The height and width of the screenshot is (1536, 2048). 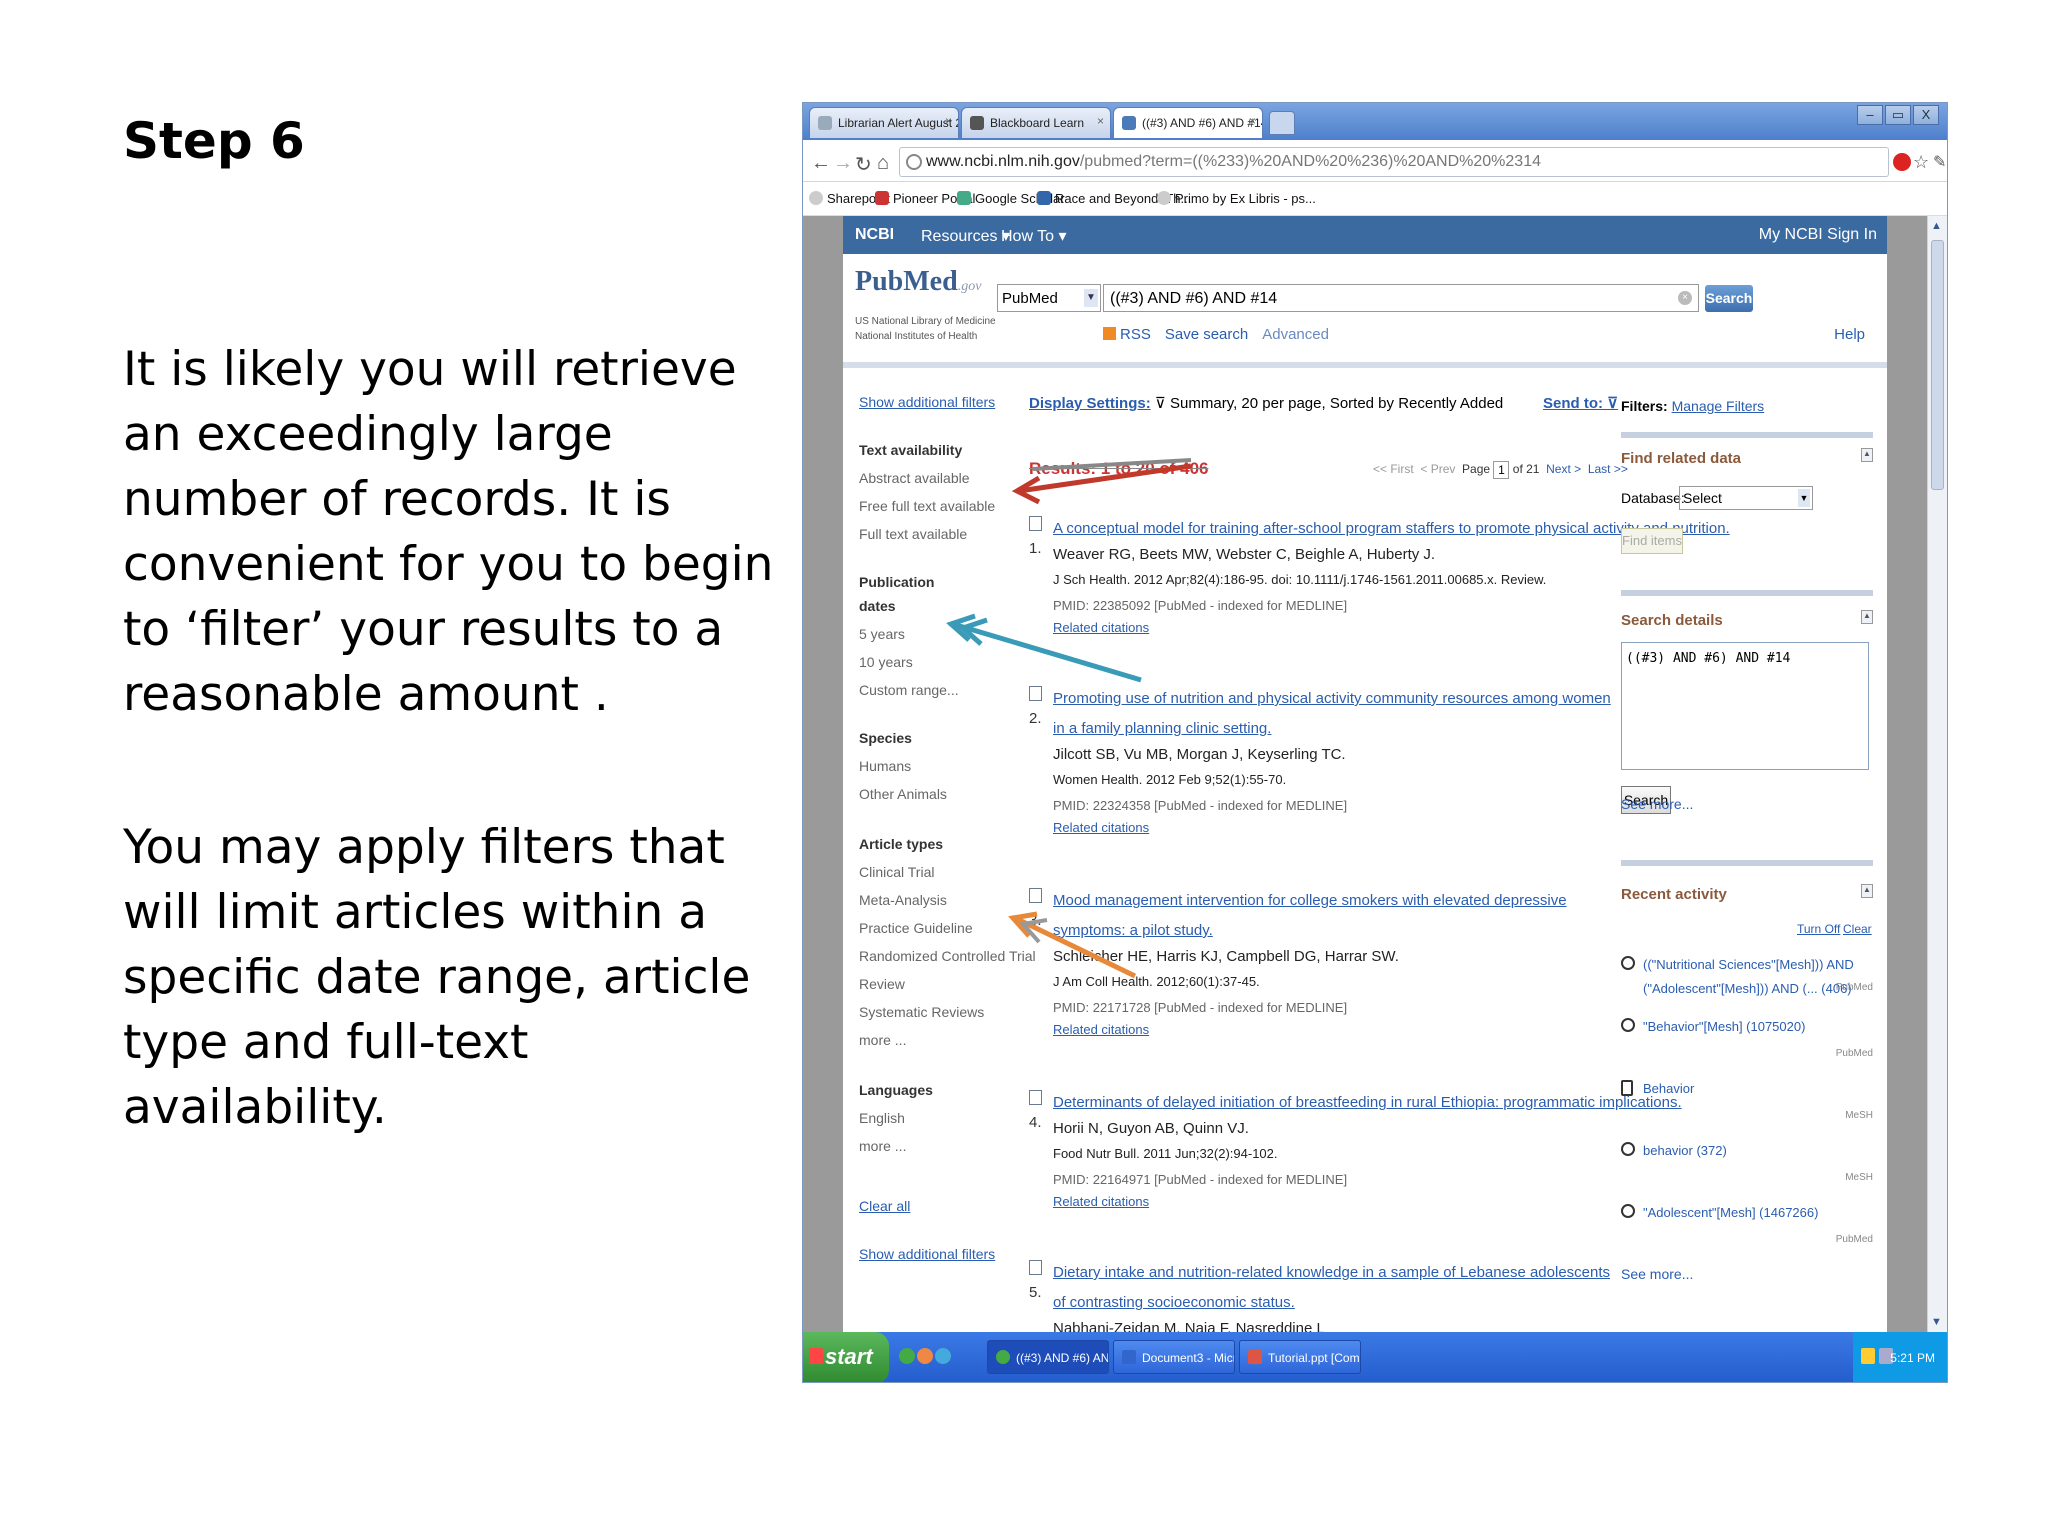 I want to click on manage-filters-link: Manage Filters, so click(x=1718, y=406).